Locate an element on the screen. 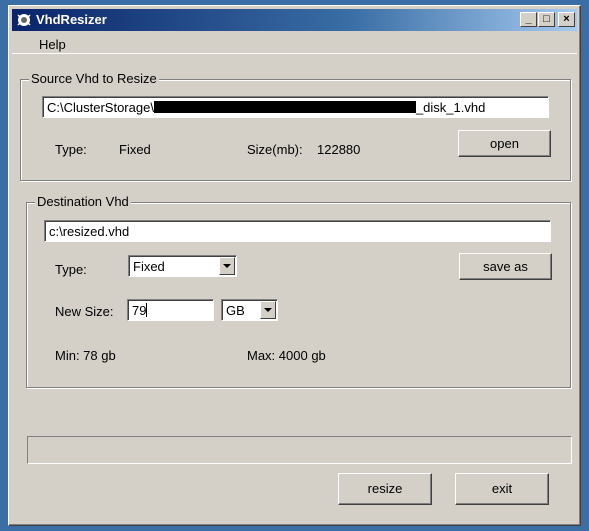 The height and width of the screenshot is (531, 589). window-title: VhdResizer is located at coordinates (71, 19).